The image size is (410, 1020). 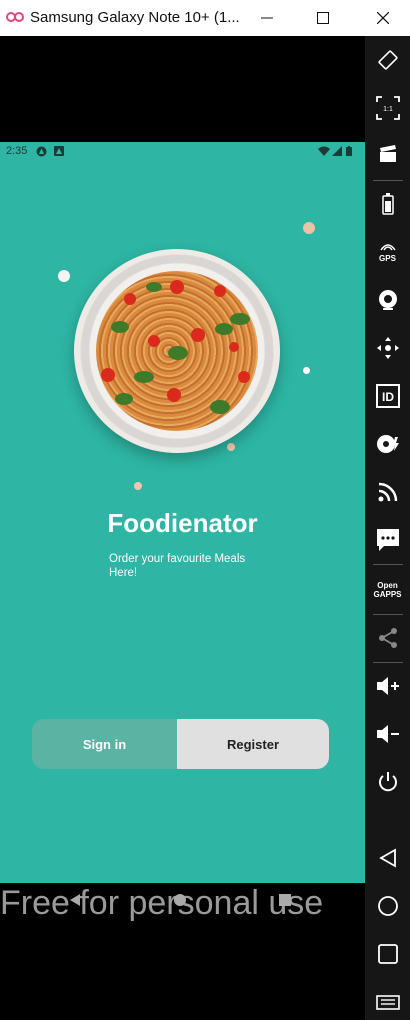 I want to click on maximize-icon, so click(x=323, y=18).